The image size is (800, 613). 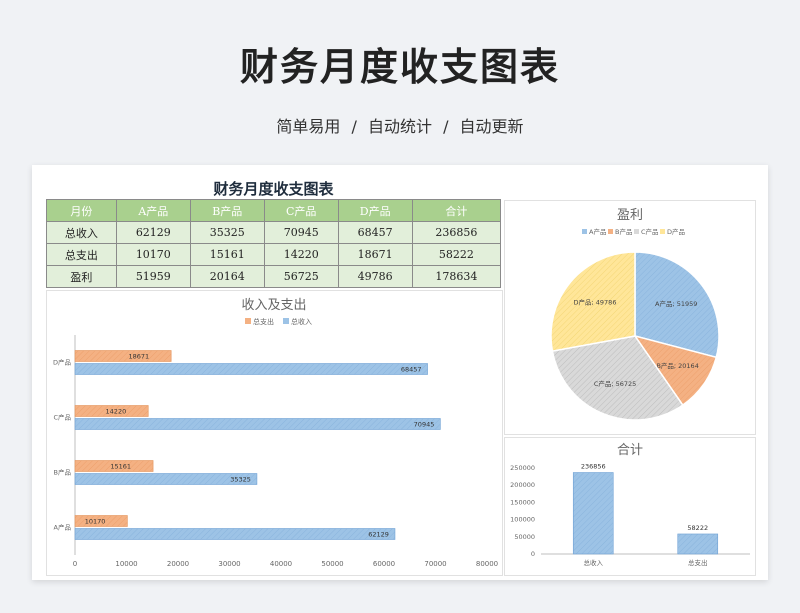 I want to click on table-cell: 14220, so click(x=301, y=254).